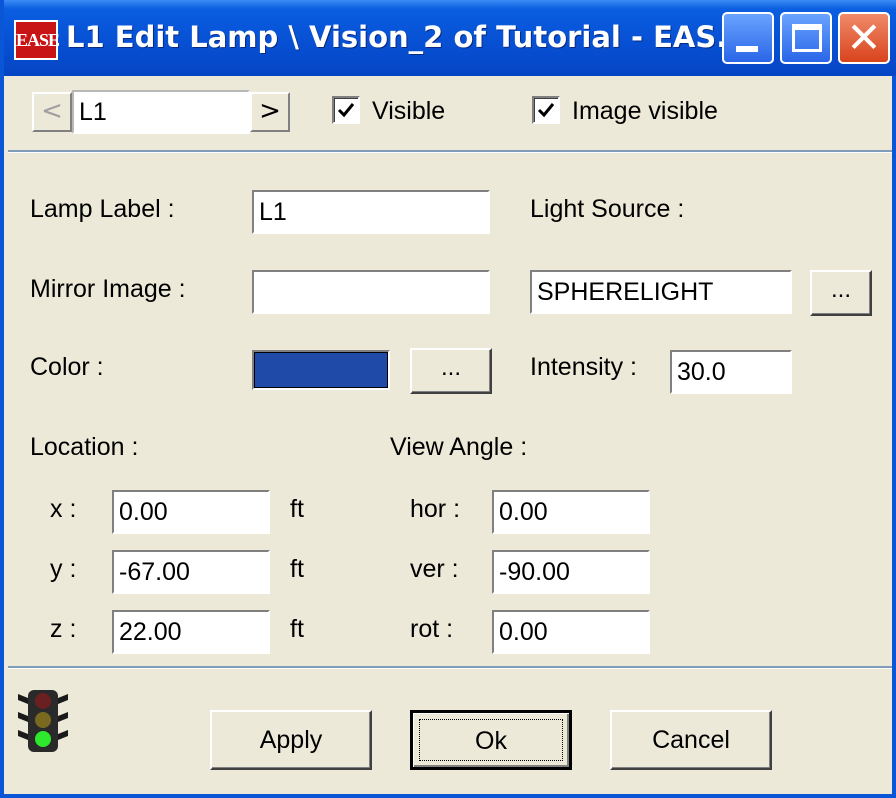 The width and height of the screenshot is (896, 798). What do you see at coordinates (297, 629) in the screenshot?
I see `z-unit: ft` at bounding box center [297, 629].